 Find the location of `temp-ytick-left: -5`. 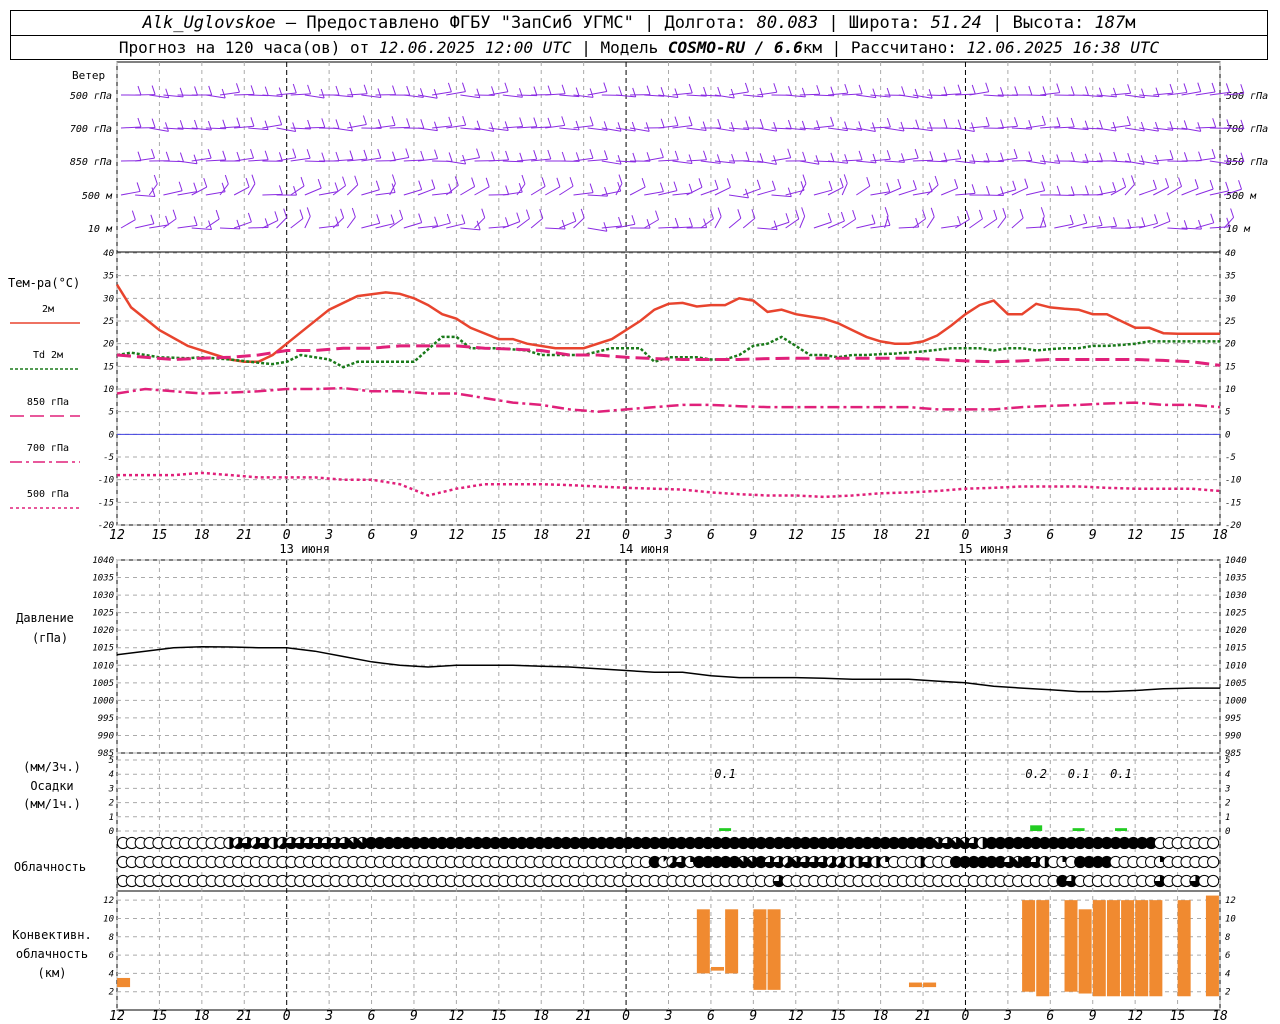

temp-ytick-left: -5 is located at coordinates (108, 458).